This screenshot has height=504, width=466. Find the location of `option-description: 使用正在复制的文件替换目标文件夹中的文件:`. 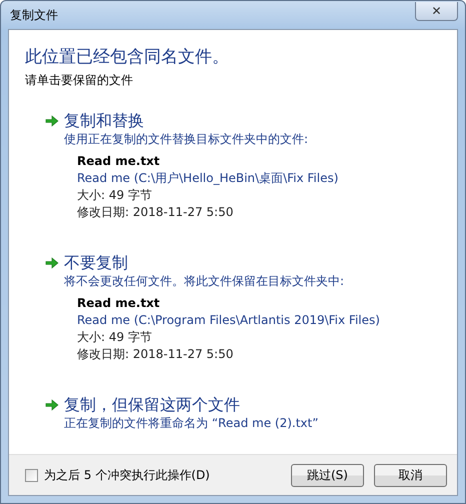

option-description: 使用正在复制的文件替换目标文件夹中的文件: is located at coordinates (186, 139).